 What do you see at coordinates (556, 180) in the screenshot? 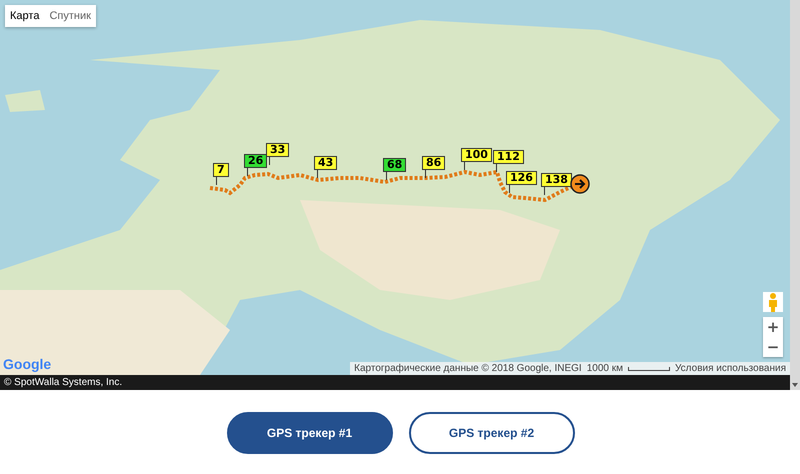
I see `marker-label: 138` at bounding box center [556, 180].